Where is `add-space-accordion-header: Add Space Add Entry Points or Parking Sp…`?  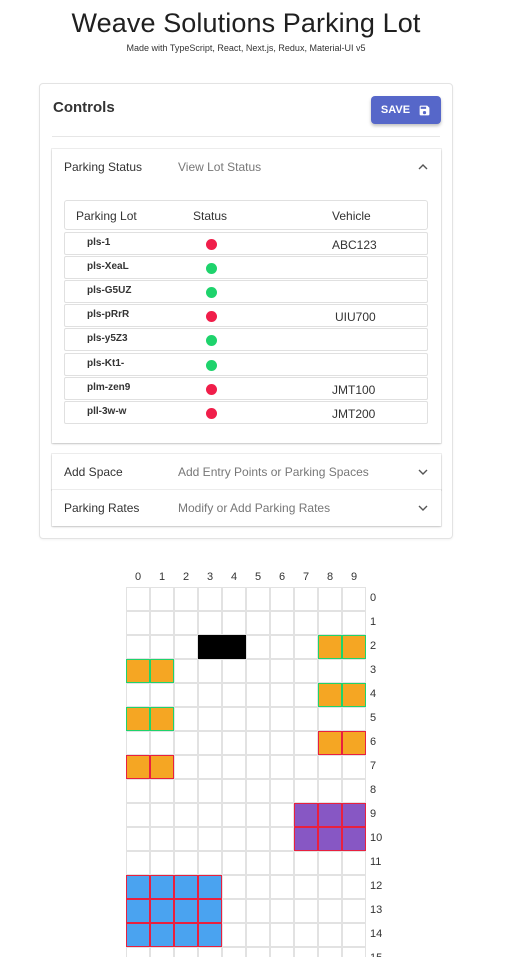 add-space-accordion-header: Add Space Add Entry Points or Parking Sp… is located at coordinates (246, 472).